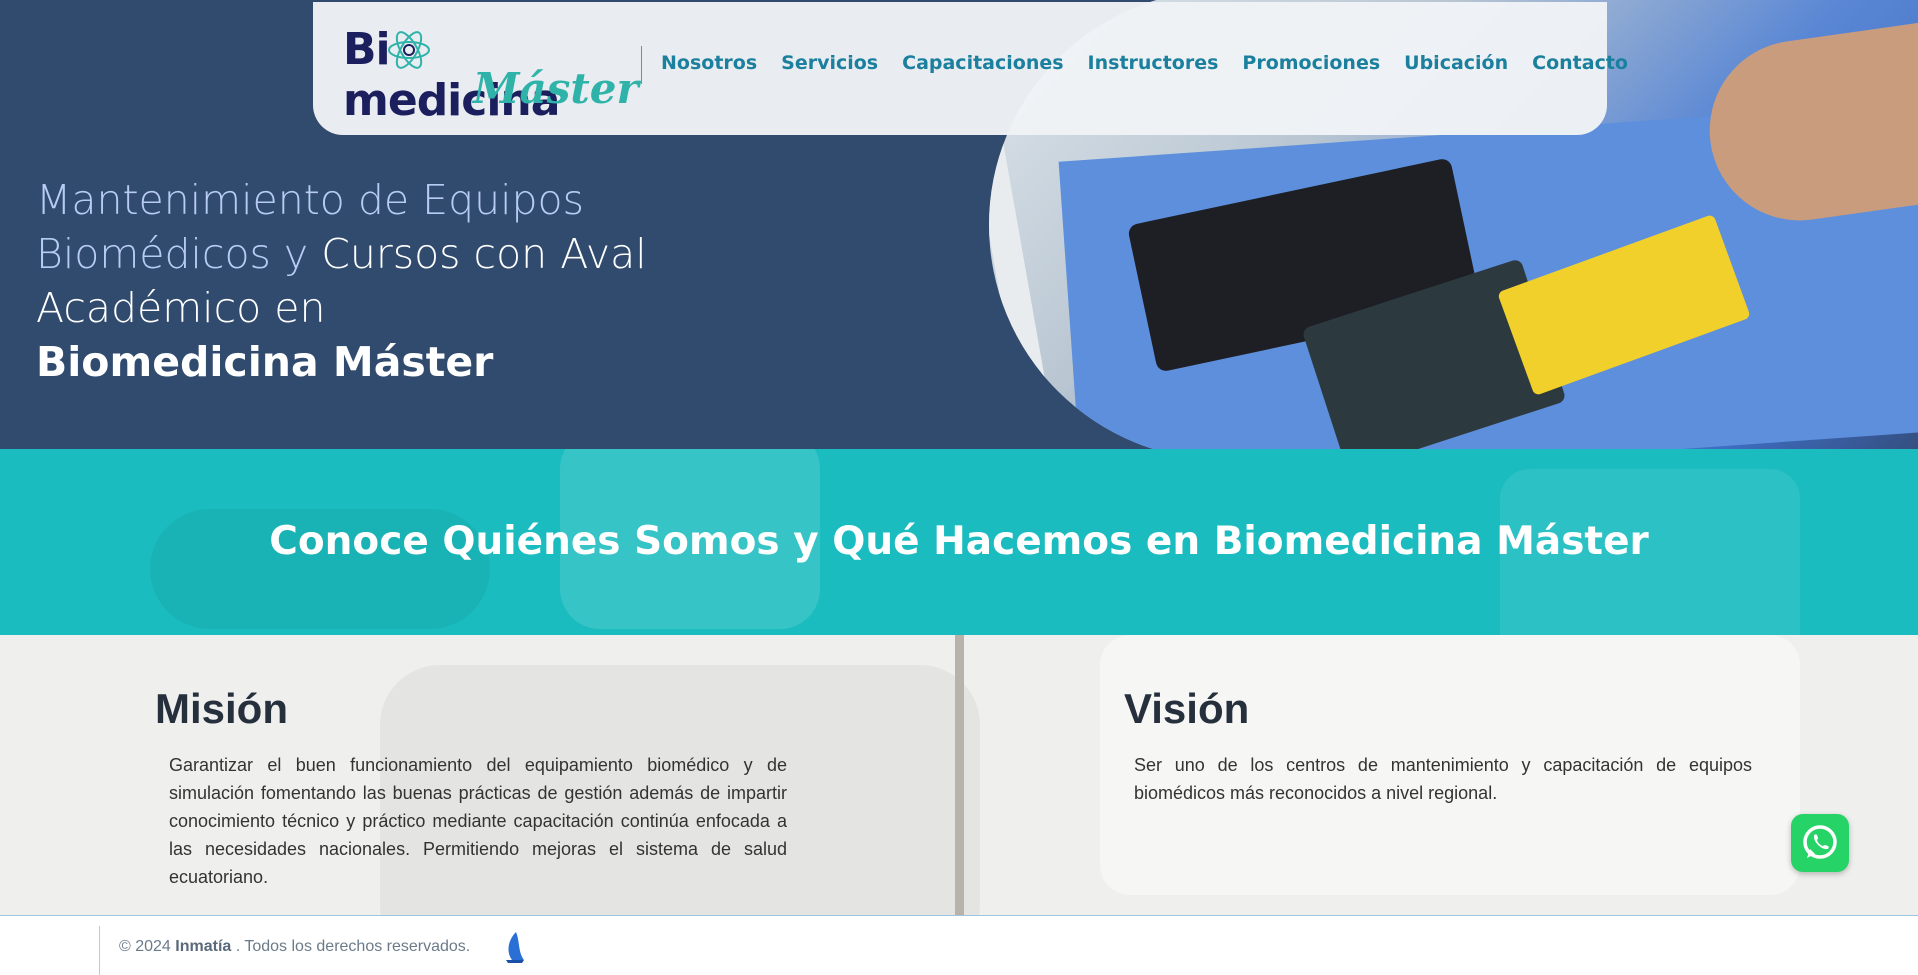 The width and height of the screenshot is (1918, 975). Describe the element at coordinates (1456, 63) in the screenshot. I see `nav-link-ubicacion: Ubicación` at that location.